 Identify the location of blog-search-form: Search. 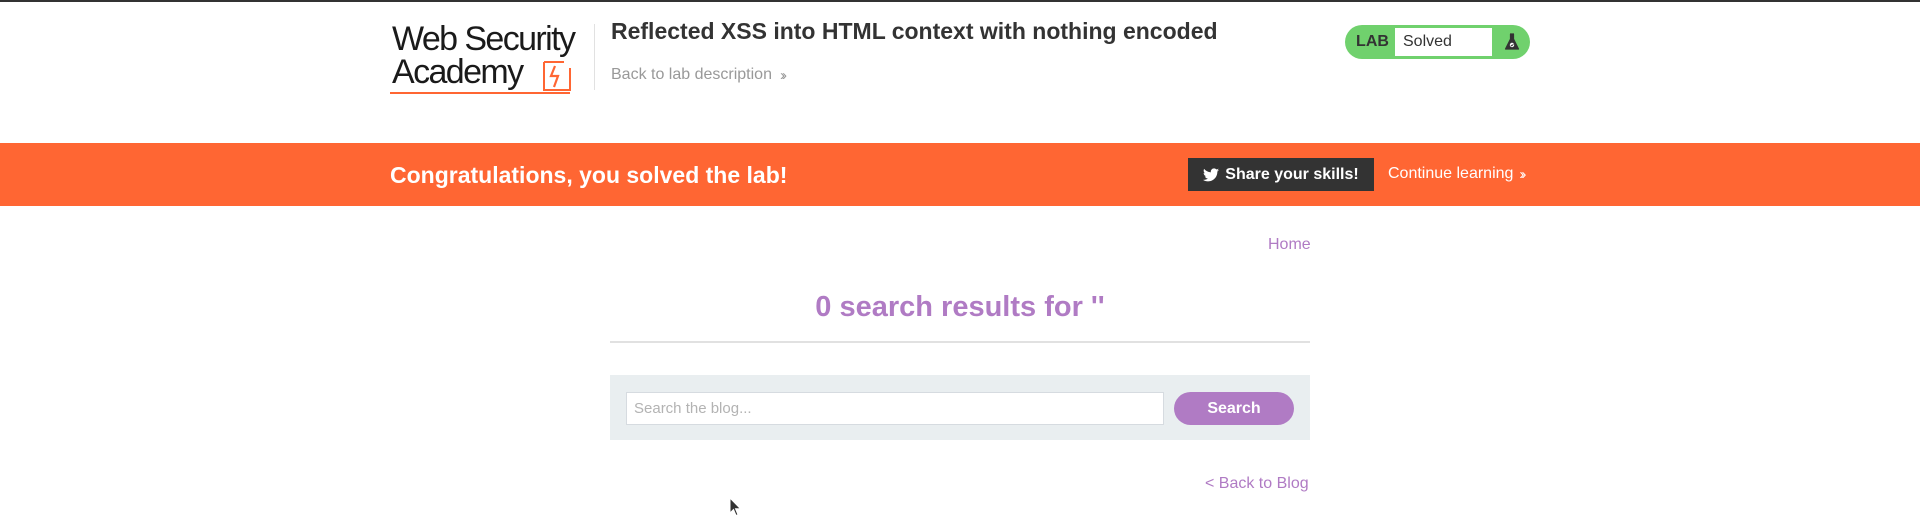
(960, 407).